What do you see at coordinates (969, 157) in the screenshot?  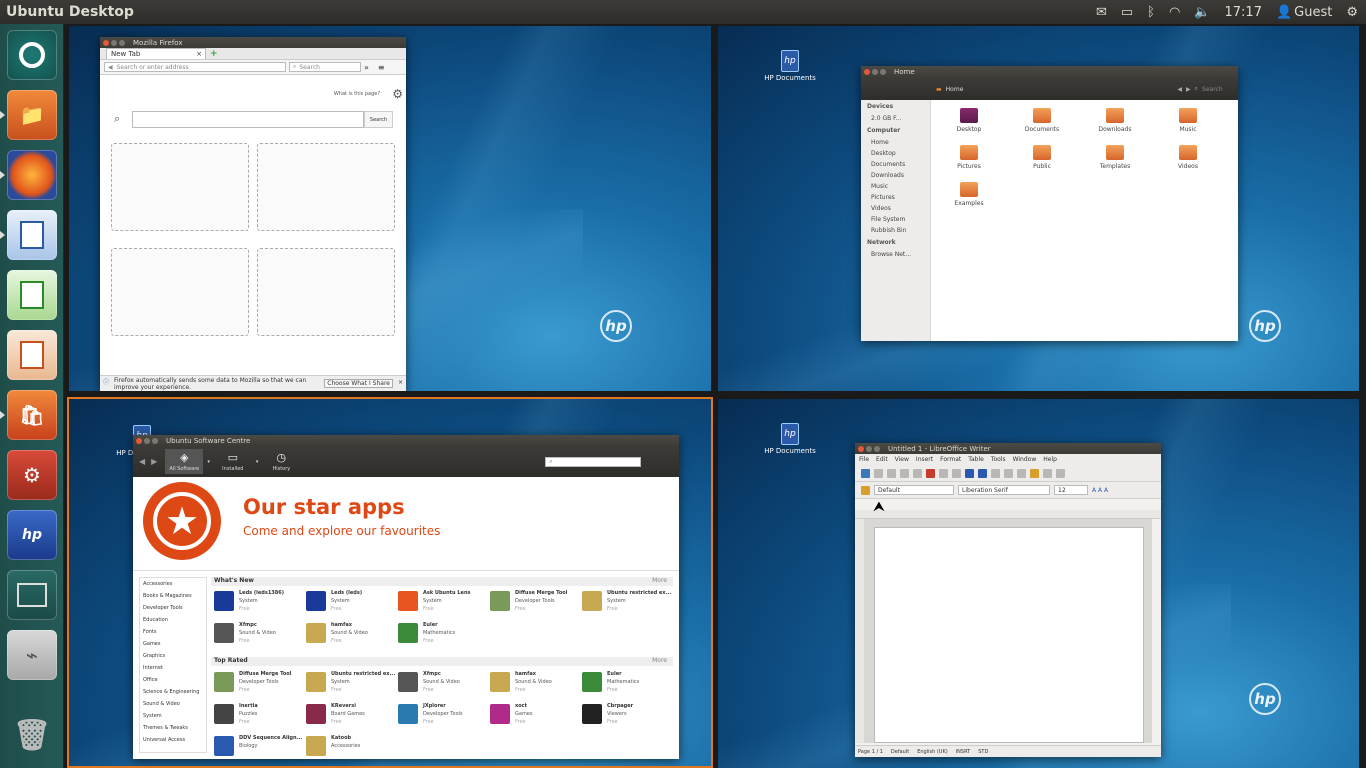 I see `folder-item: Pictures` at bounding box center [969, 157].